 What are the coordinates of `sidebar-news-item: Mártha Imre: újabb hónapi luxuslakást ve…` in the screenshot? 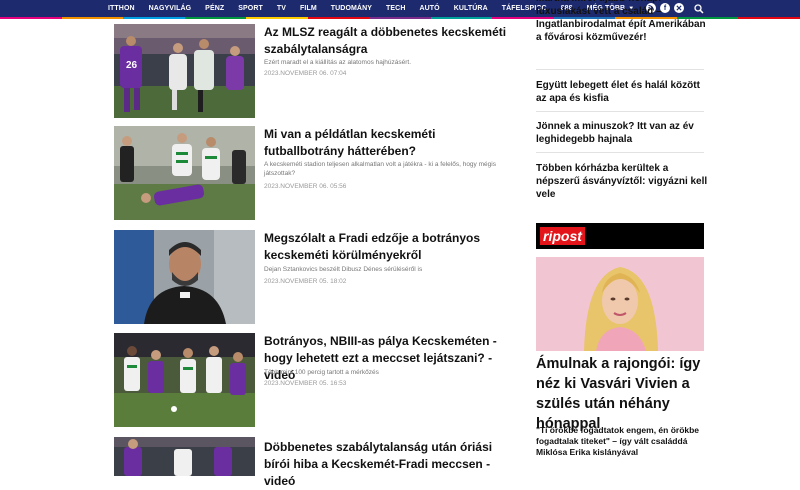 It's located at (623, 22).